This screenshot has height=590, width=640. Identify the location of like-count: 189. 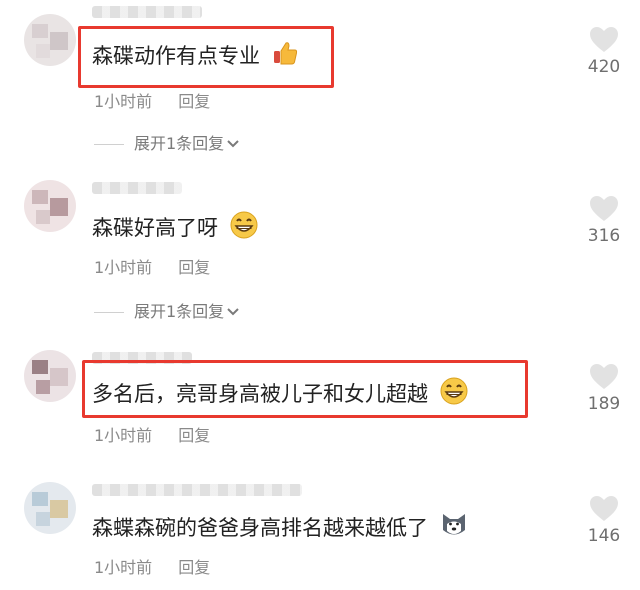
(604, 404).